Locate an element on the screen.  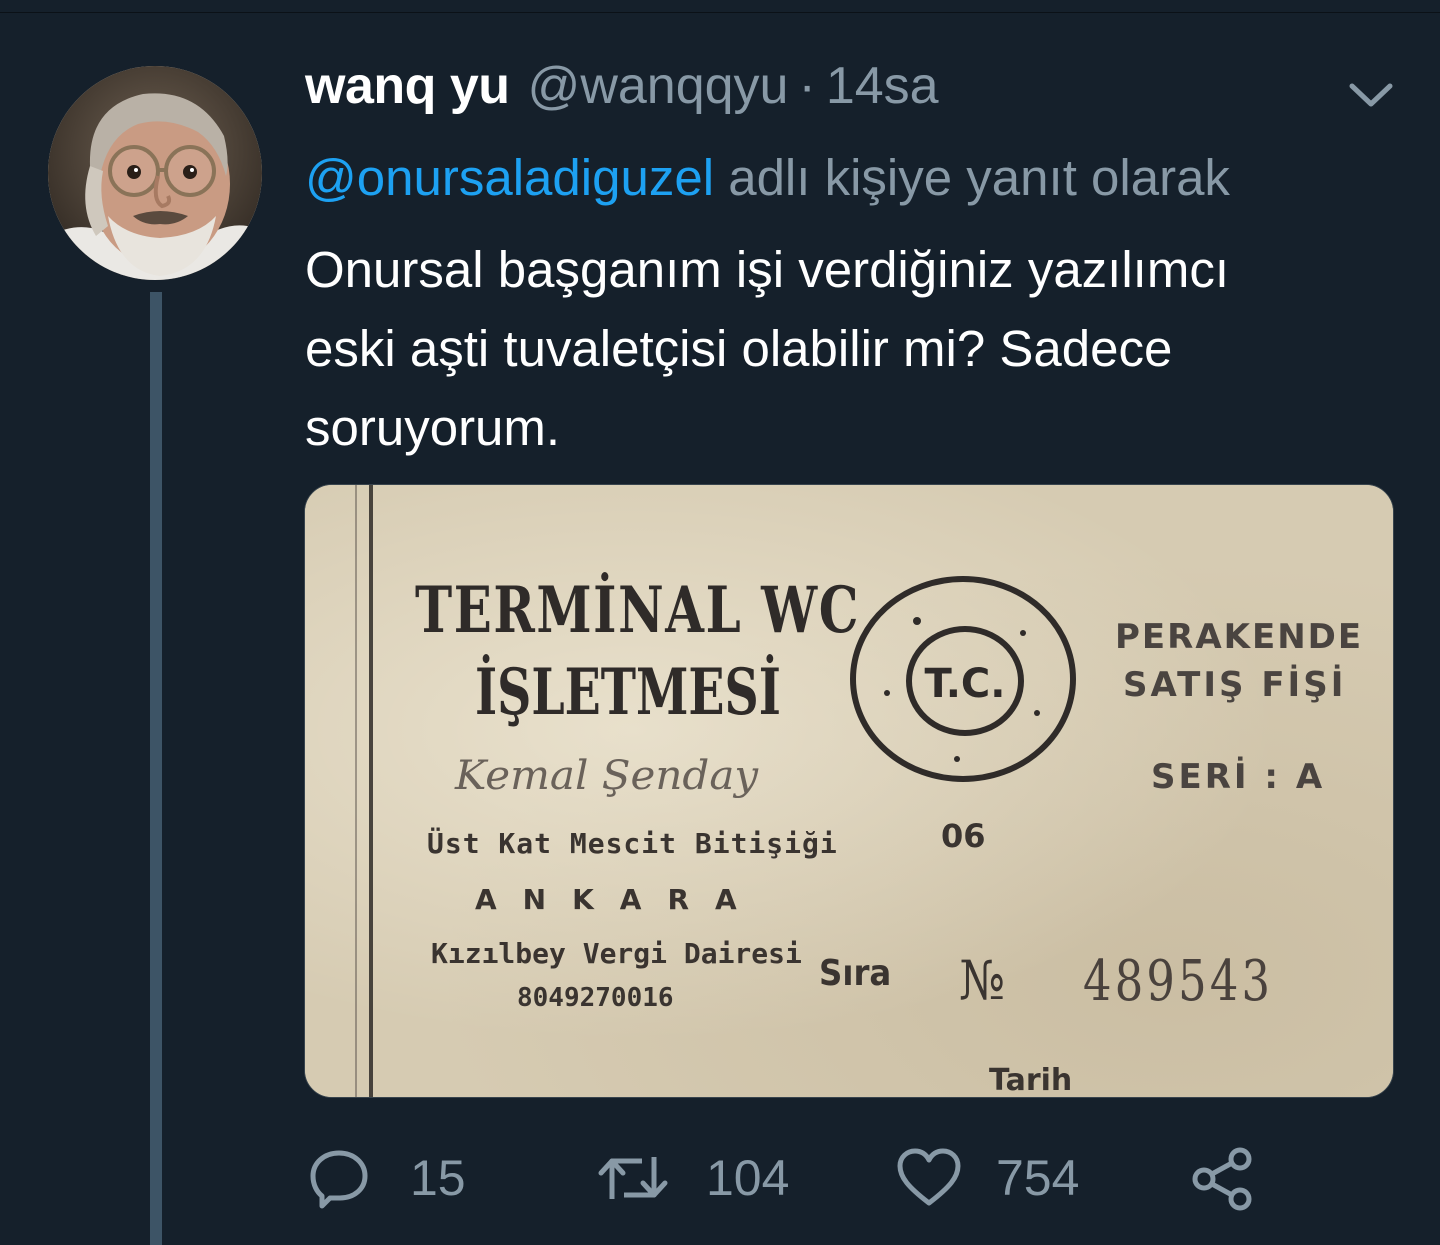
share-button is located at coordinates (1223, 1178).